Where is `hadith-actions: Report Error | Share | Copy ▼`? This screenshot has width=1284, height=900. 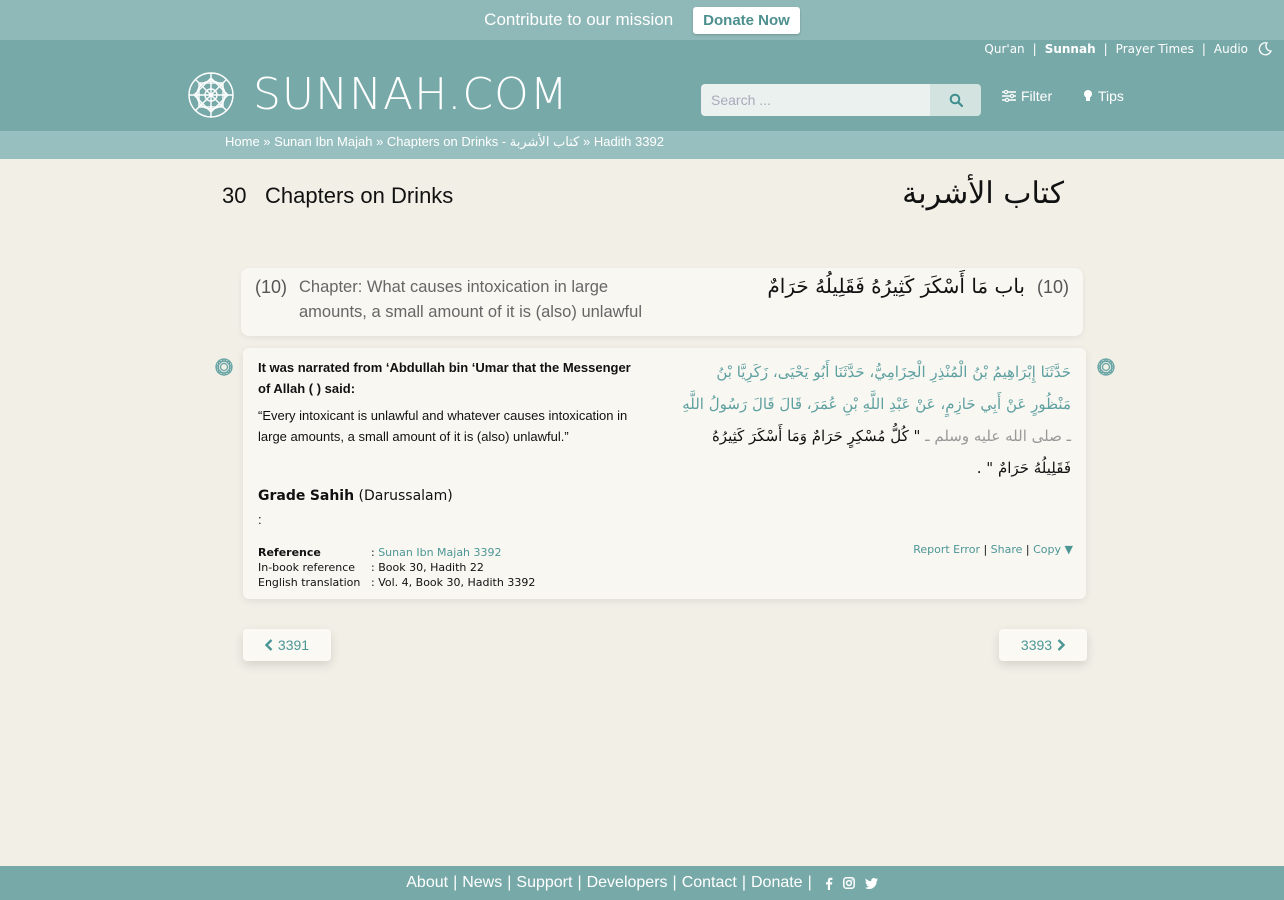
hadith-actions: Report Error | Share | Copy ▼ is located at coordinates (993, 549).